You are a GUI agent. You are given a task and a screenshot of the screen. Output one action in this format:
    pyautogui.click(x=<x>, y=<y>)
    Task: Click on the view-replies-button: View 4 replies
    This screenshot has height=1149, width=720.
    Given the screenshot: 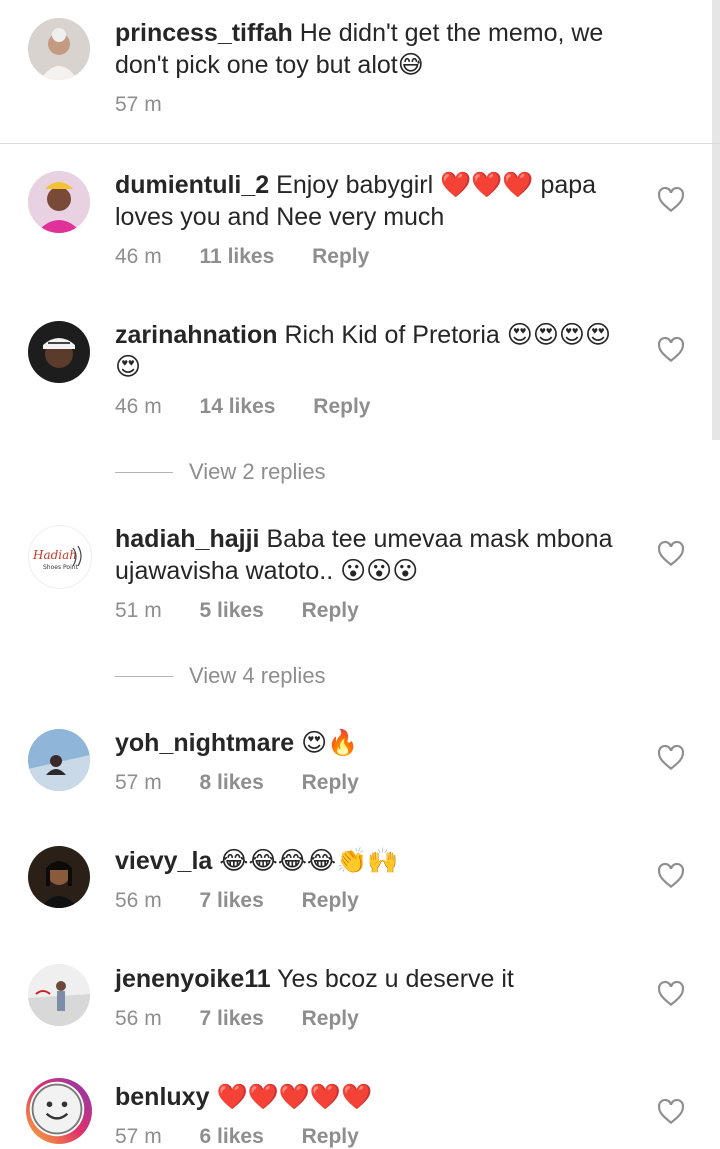 What is the action you would take?
    pyautogui.click(x=220, y=676)
    